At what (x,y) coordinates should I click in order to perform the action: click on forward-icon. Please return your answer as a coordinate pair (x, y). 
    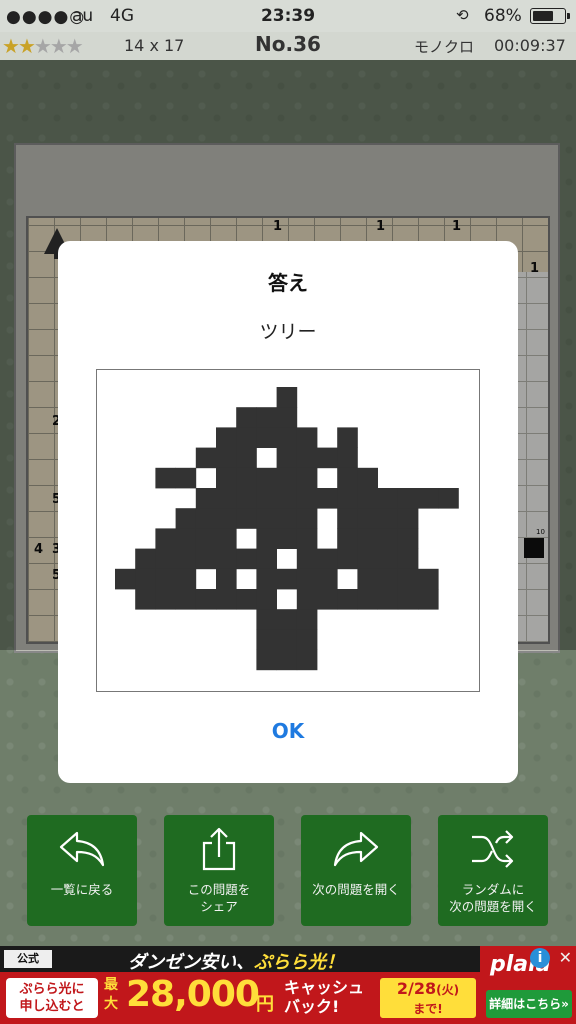
    Looking at the image, I should click on (356, 849).